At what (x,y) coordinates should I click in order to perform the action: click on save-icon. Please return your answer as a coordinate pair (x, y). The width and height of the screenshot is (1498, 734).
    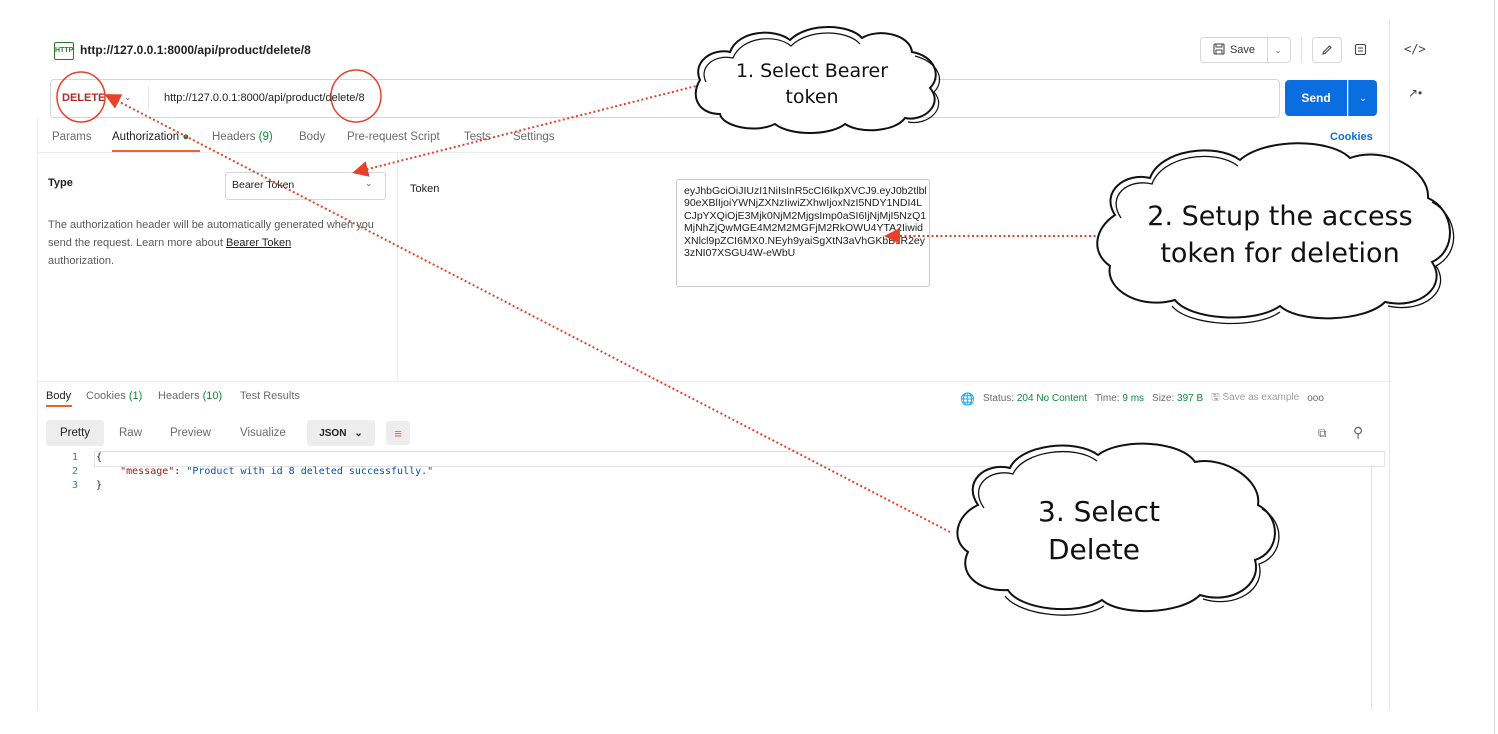
    Looking at the image, I should click on (1219, 50).